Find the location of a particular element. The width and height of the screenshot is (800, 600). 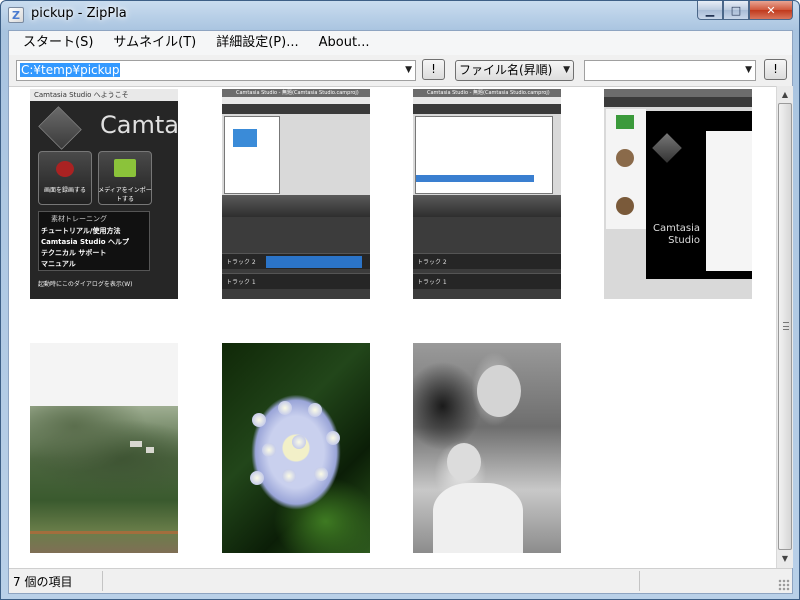

caption-buttons: ▁ □ ✕ is located at coordinates (745, 10).